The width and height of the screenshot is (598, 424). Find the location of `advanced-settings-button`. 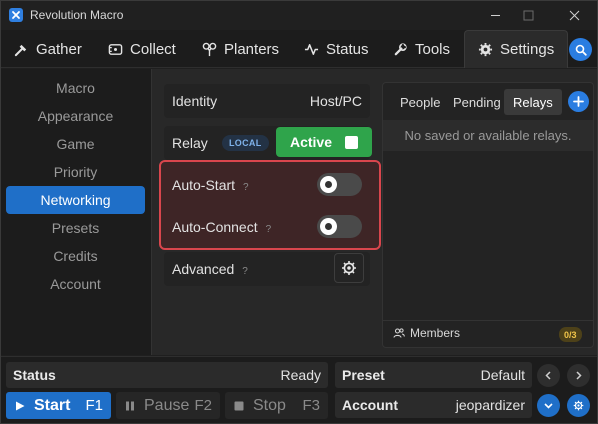

advanced-settings-button is located at coordinates (349, 268).